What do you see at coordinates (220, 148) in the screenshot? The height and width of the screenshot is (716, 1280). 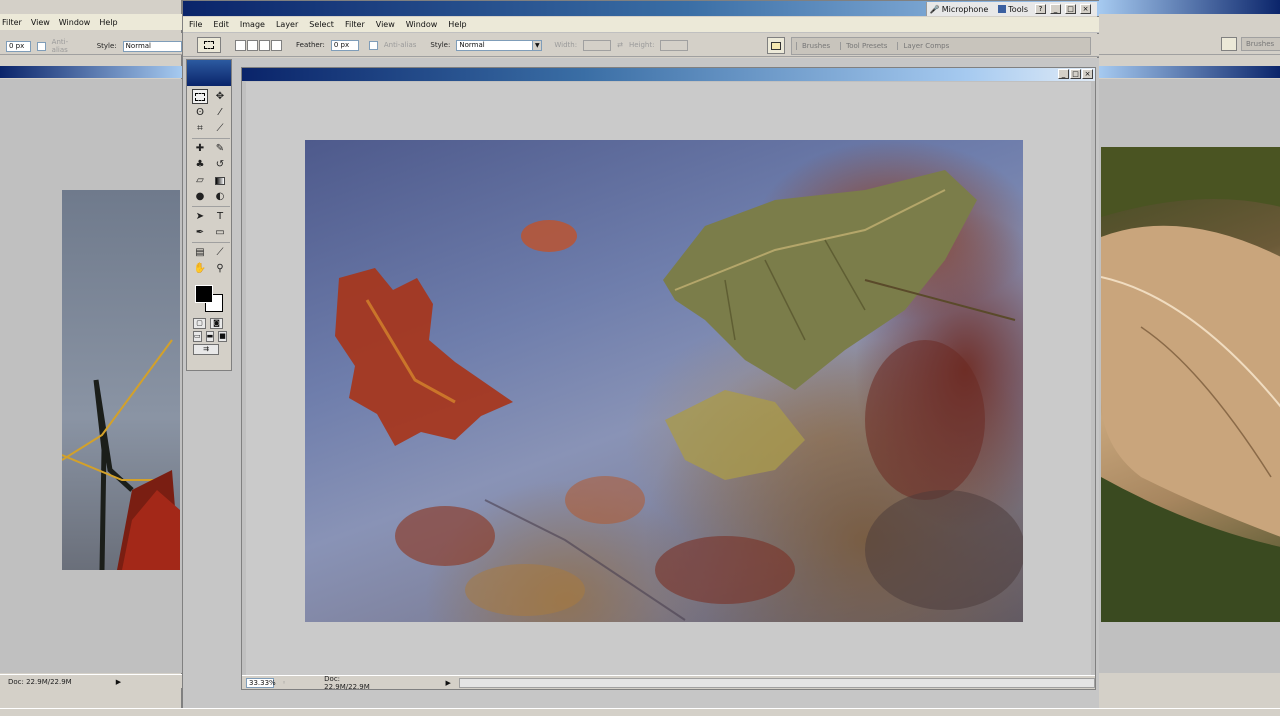 I see `brush-icon: ✎` at bounding box center [220, 148].